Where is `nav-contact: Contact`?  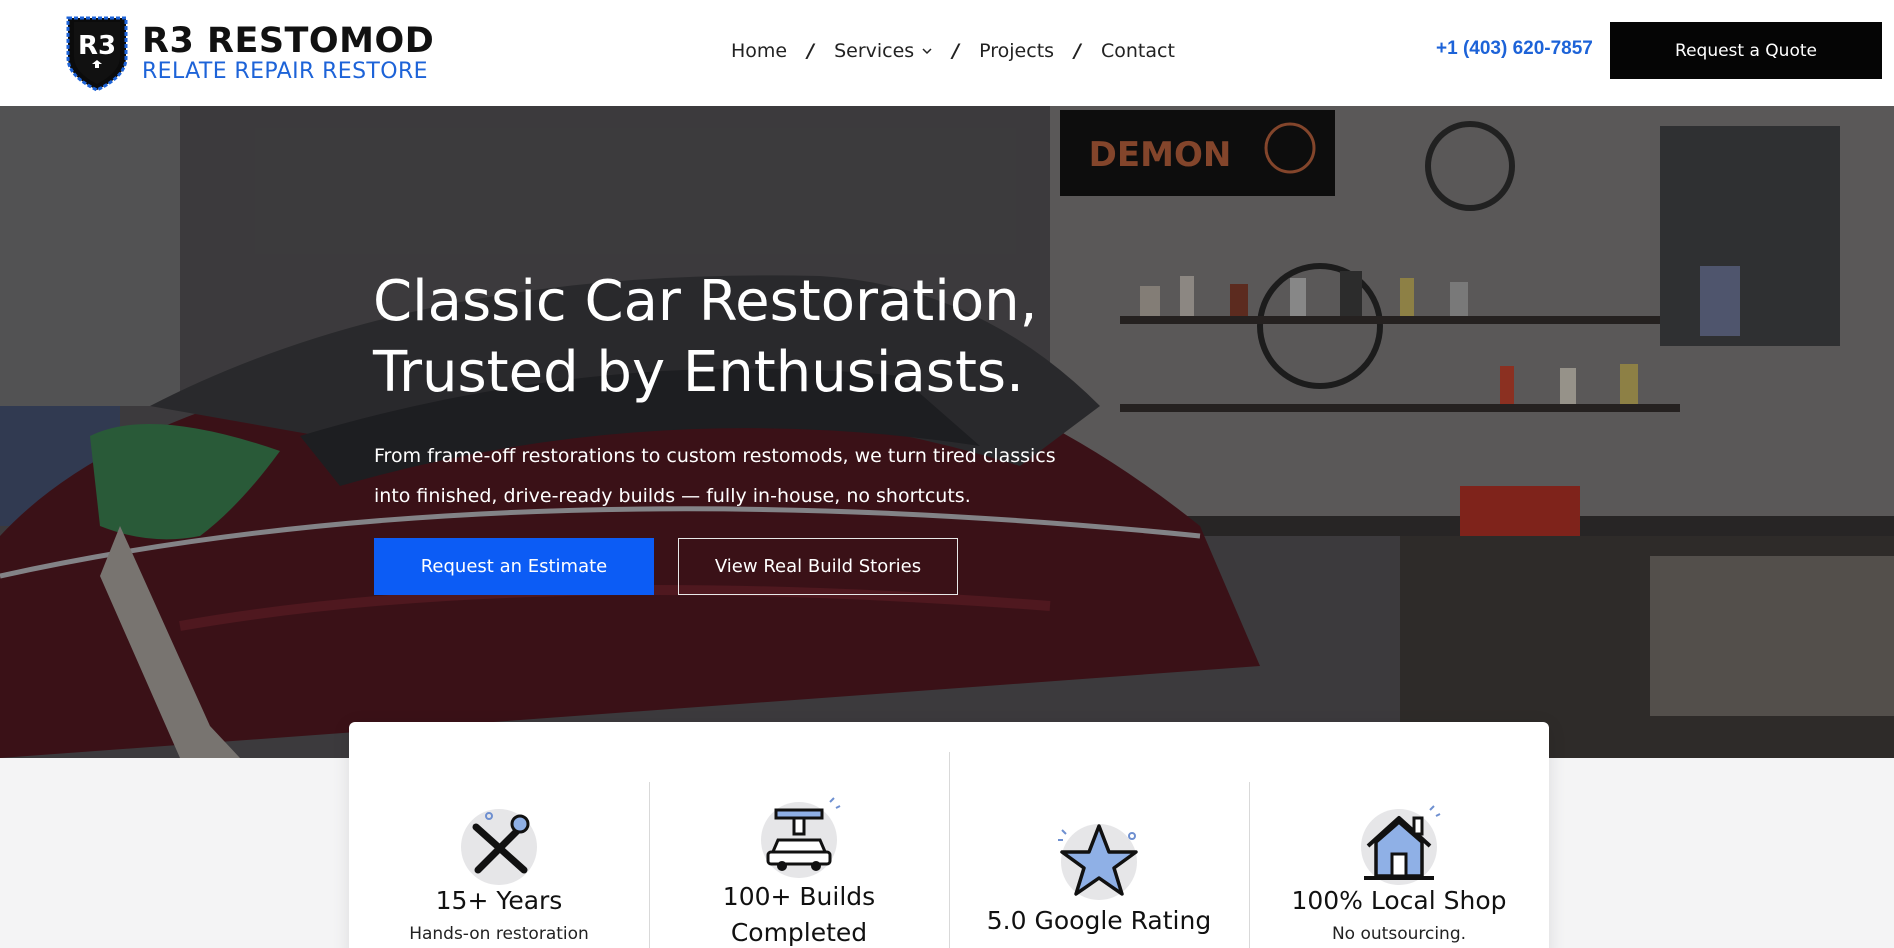 nav-contact: Contact is located at coordinates (1138, 51).